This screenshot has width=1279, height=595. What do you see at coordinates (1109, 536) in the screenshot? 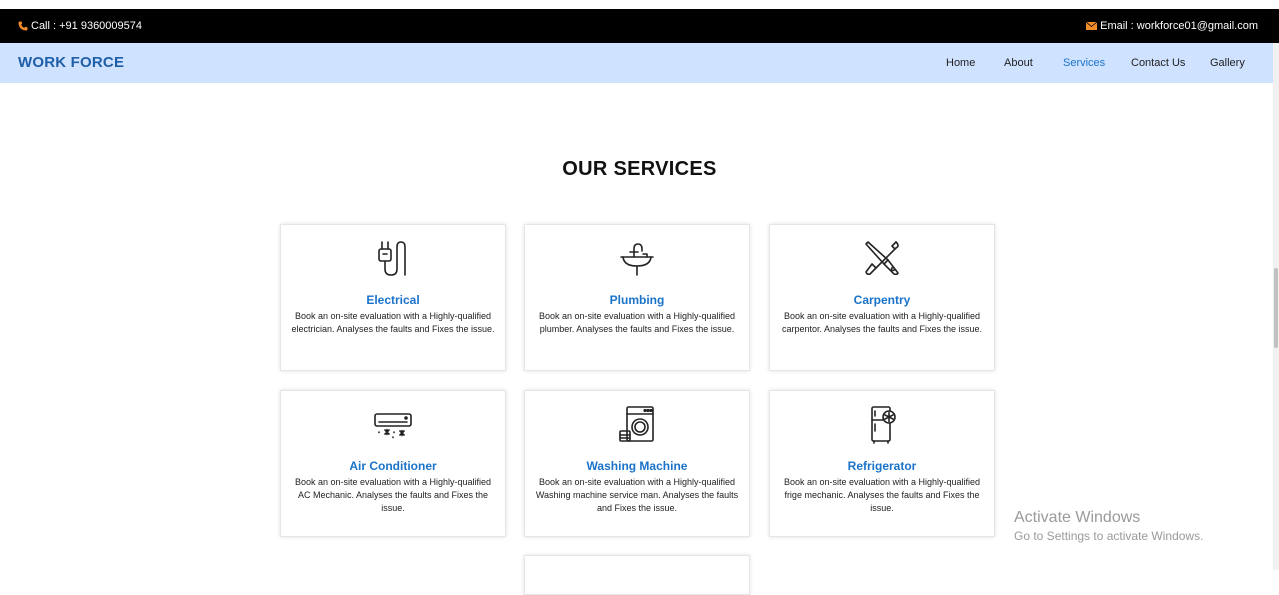
I see `watermark-subtitle: Go to Settings to activate Windows.` at bounding box center [1109, 536].